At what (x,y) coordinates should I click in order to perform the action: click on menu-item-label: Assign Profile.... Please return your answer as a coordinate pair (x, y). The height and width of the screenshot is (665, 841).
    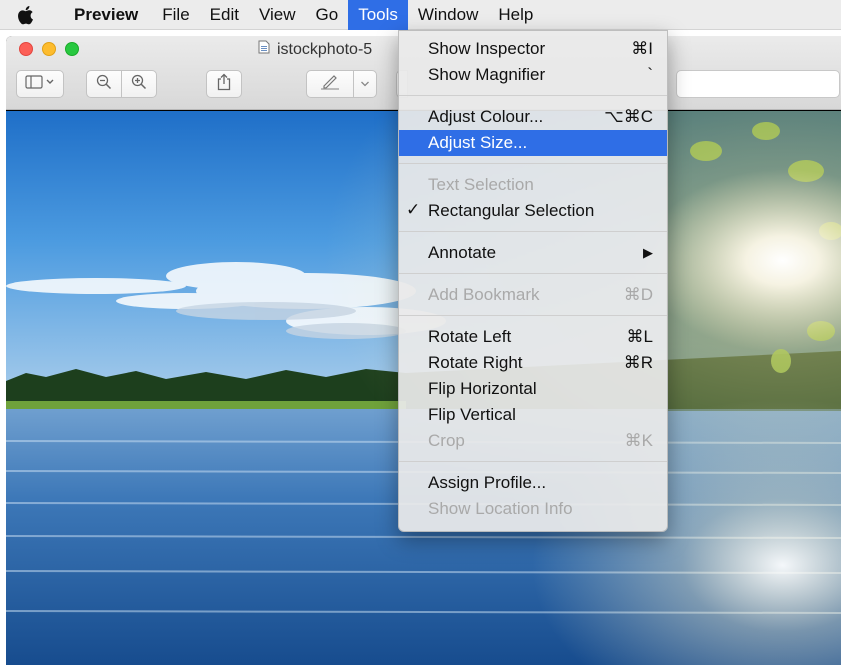
    Looking at the image, I should click on (487, 482).